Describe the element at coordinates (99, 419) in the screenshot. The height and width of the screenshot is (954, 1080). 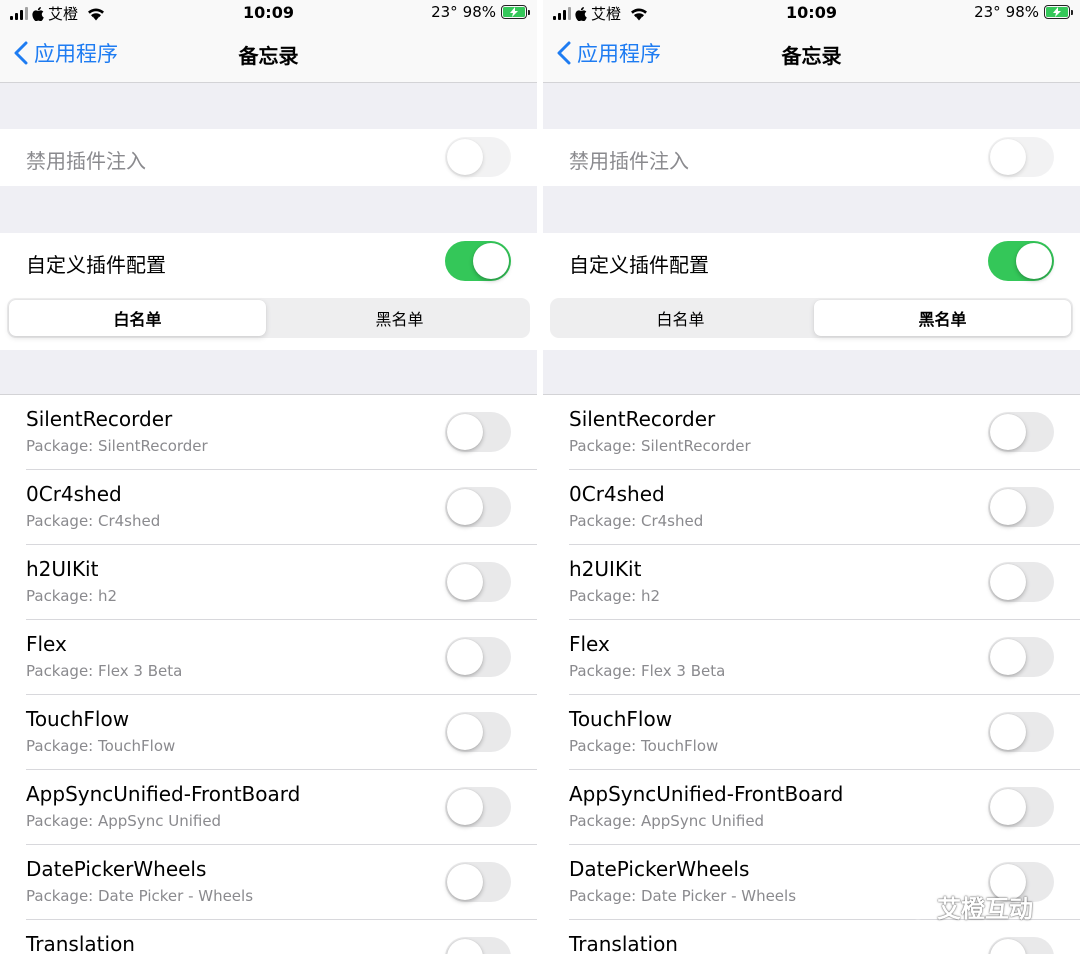
I see `tweak-name: SilentRecorder` at that location.